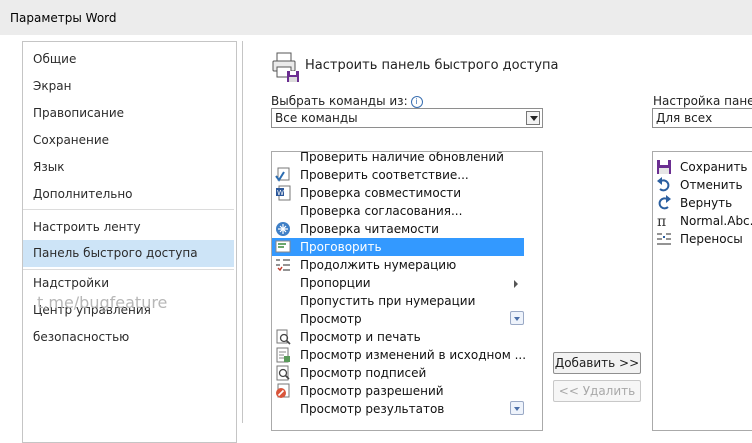  I want to click on choose-commands-label: Выбрать команды из: i, so click(347, 101).